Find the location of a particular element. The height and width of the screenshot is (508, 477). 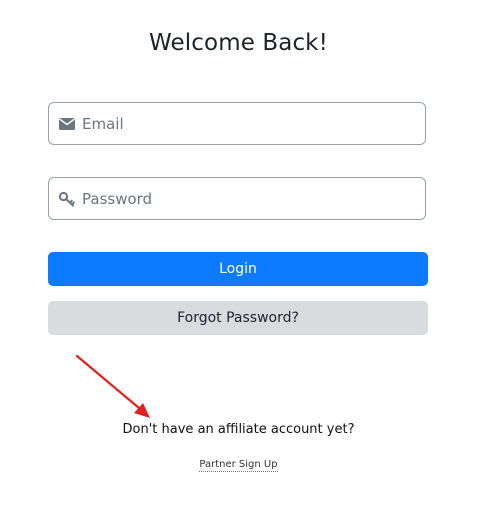

partner-signup-link: Partner Sign Up is located at coordinates (238, 465).